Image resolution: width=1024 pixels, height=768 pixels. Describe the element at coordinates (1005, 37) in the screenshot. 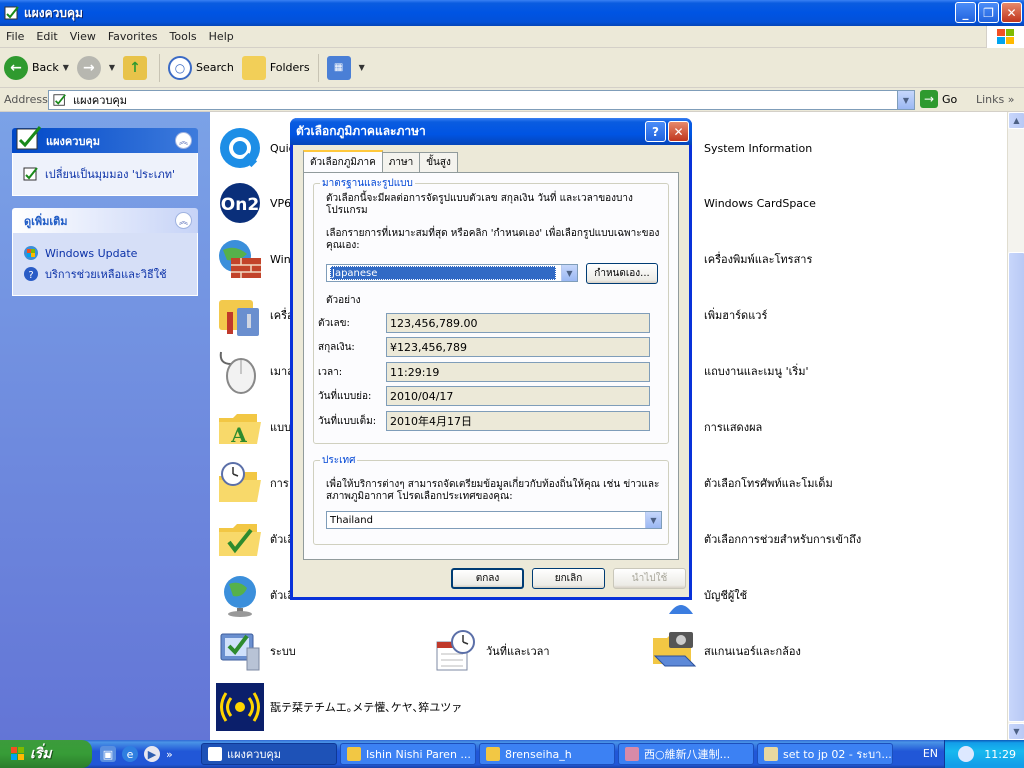

I see `windows-logo-icon` at that location.